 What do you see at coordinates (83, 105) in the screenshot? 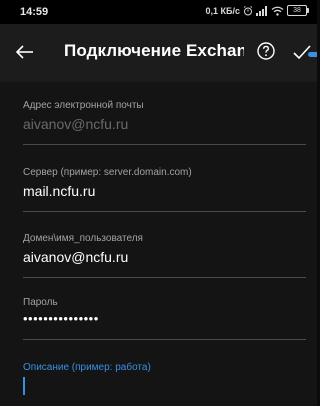
I see `email-label: Адрес электронной почты` at bounding box center [83, 105].